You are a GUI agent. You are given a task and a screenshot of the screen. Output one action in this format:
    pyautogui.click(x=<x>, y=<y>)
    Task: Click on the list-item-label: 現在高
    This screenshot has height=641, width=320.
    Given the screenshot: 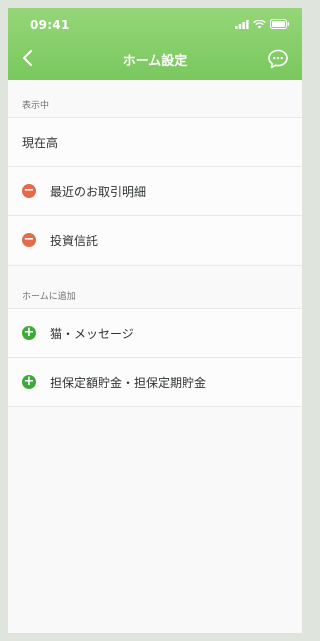 What is the action you would take?
    pyautogui.click(x=40, y=142)
    